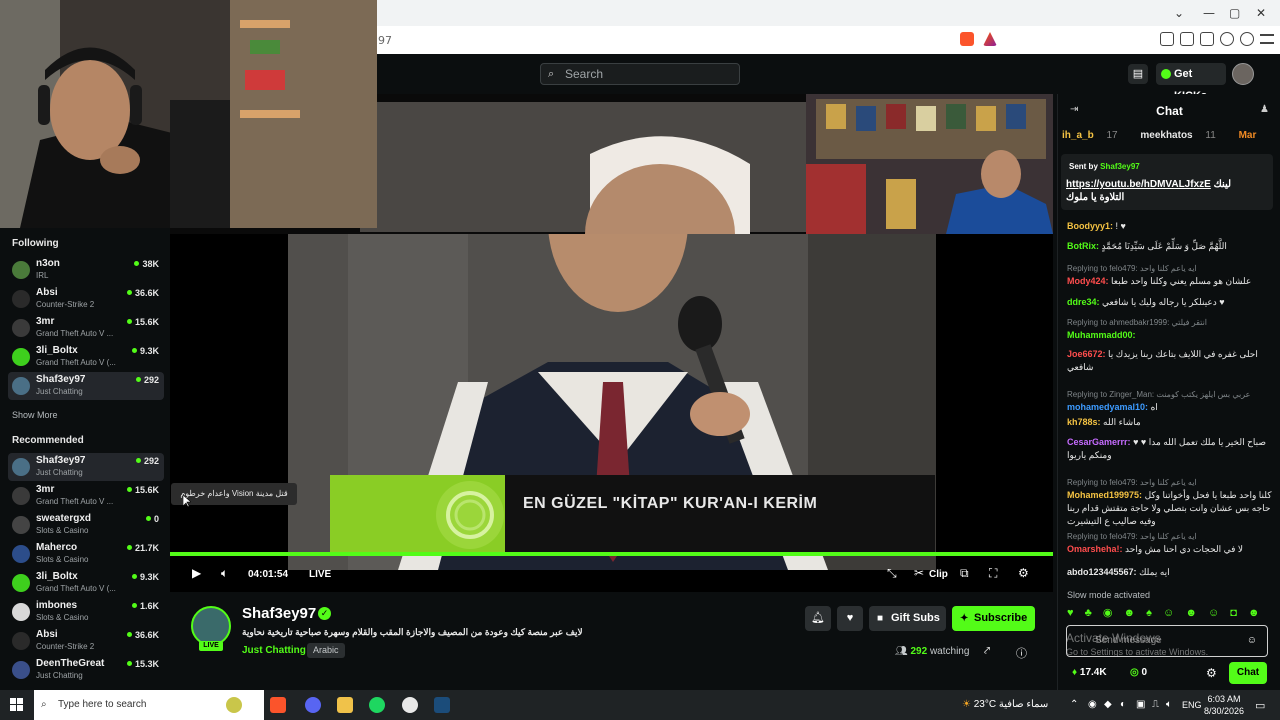 The image size is (1280, 720). I want to click on obs-icon, so click(410, 705).